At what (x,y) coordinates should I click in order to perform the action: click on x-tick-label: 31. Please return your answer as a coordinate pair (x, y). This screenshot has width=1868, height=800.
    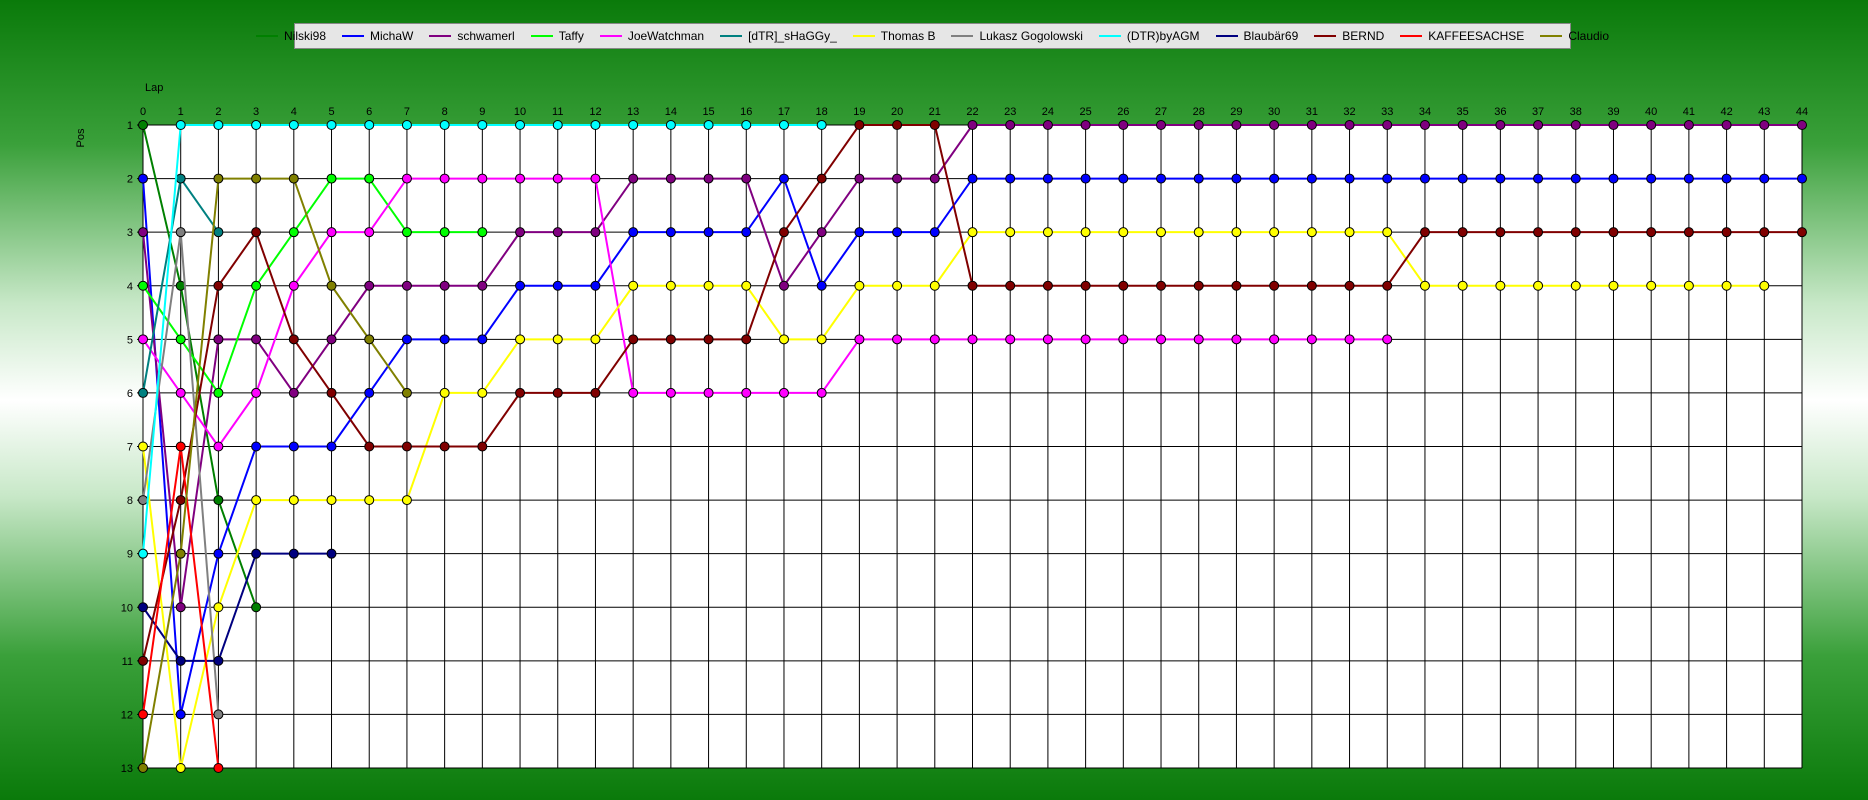
    Looking at the image, I should click on (1312, 112).